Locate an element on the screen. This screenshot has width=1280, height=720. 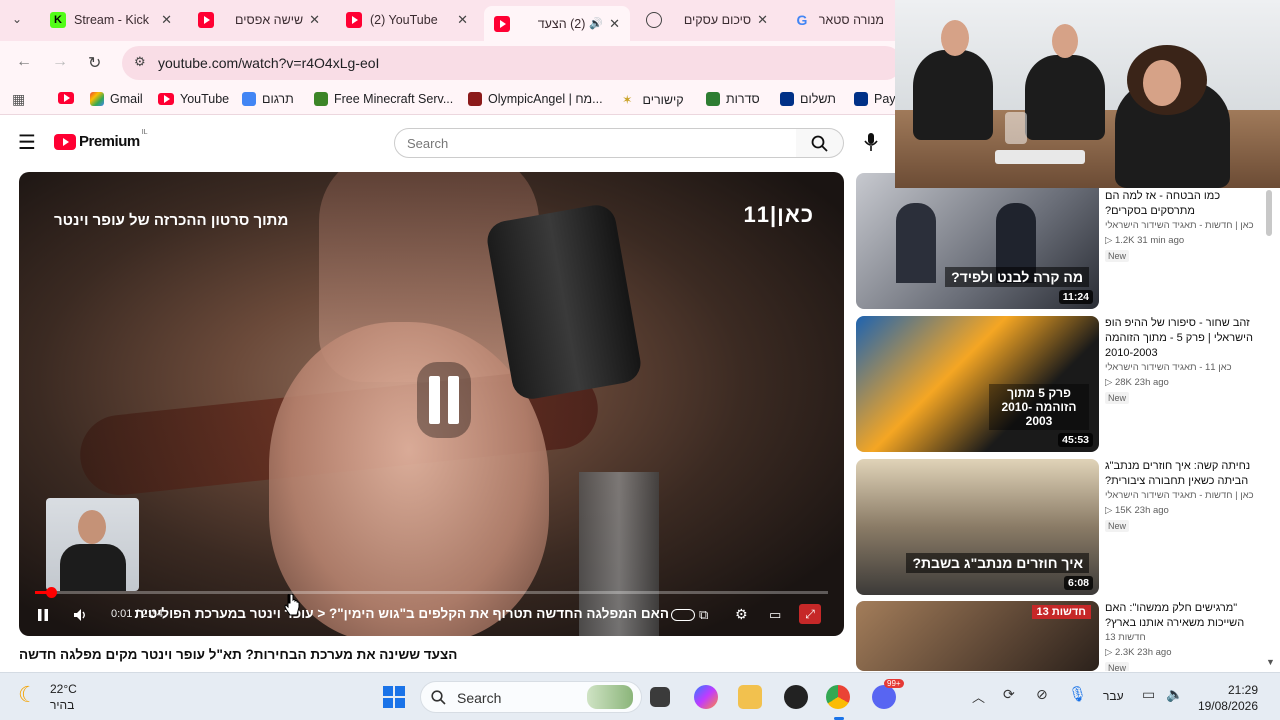
bookmark-payment: תשלום is located at coordinates (808, 99).